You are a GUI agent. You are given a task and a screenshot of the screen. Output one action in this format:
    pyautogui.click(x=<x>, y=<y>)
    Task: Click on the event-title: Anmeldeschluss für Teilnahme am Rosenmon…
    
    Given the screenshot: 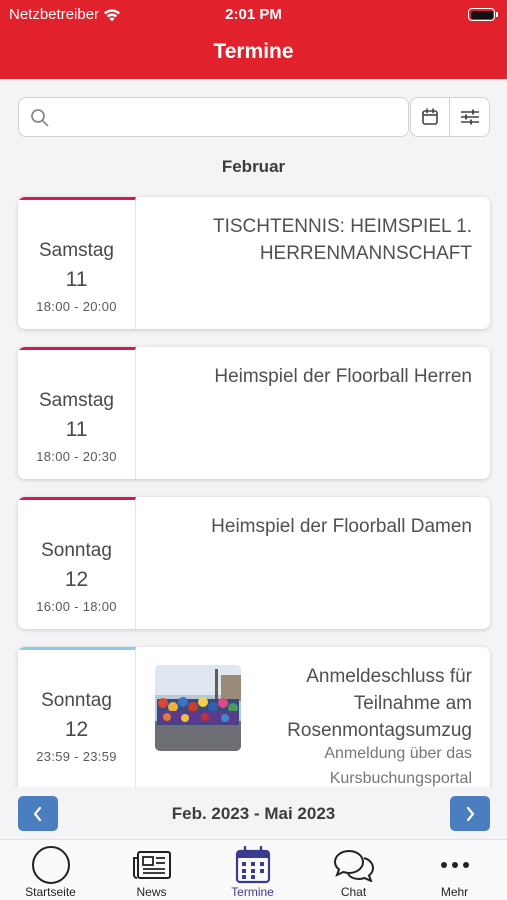 What is the action you would take?
    pyautogui.click(x=379, y=703)
    